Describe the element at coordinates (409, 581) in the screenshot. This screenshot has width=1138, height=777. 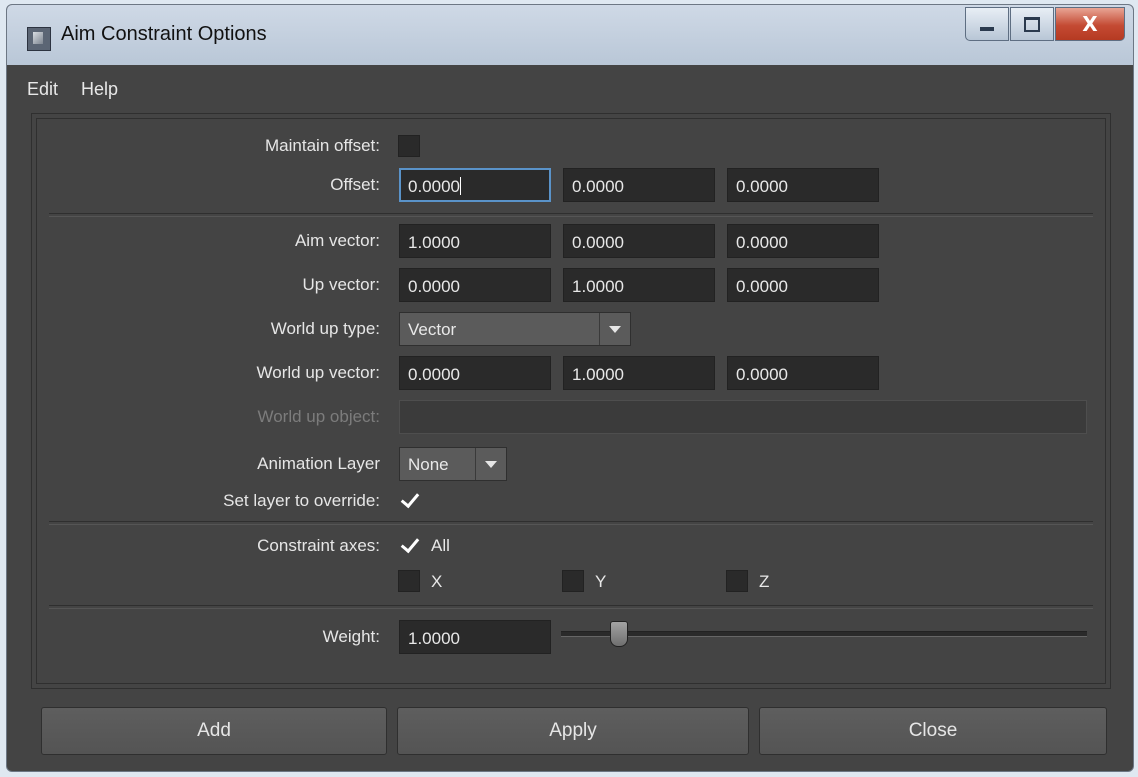
I see `axis-x-checkbox` at that location.